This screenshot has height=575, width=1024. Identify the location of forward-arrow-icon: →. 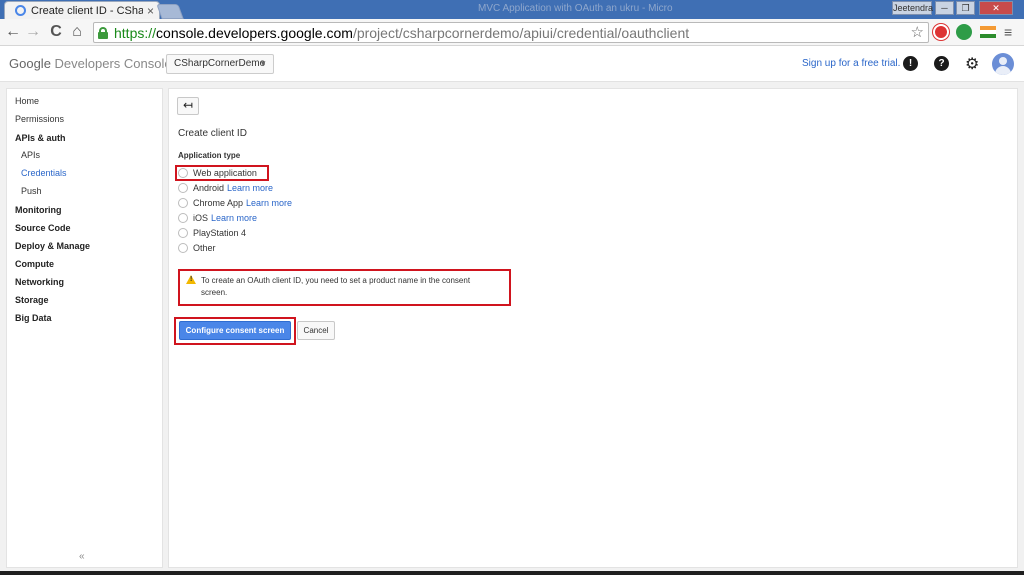
(33, 32).